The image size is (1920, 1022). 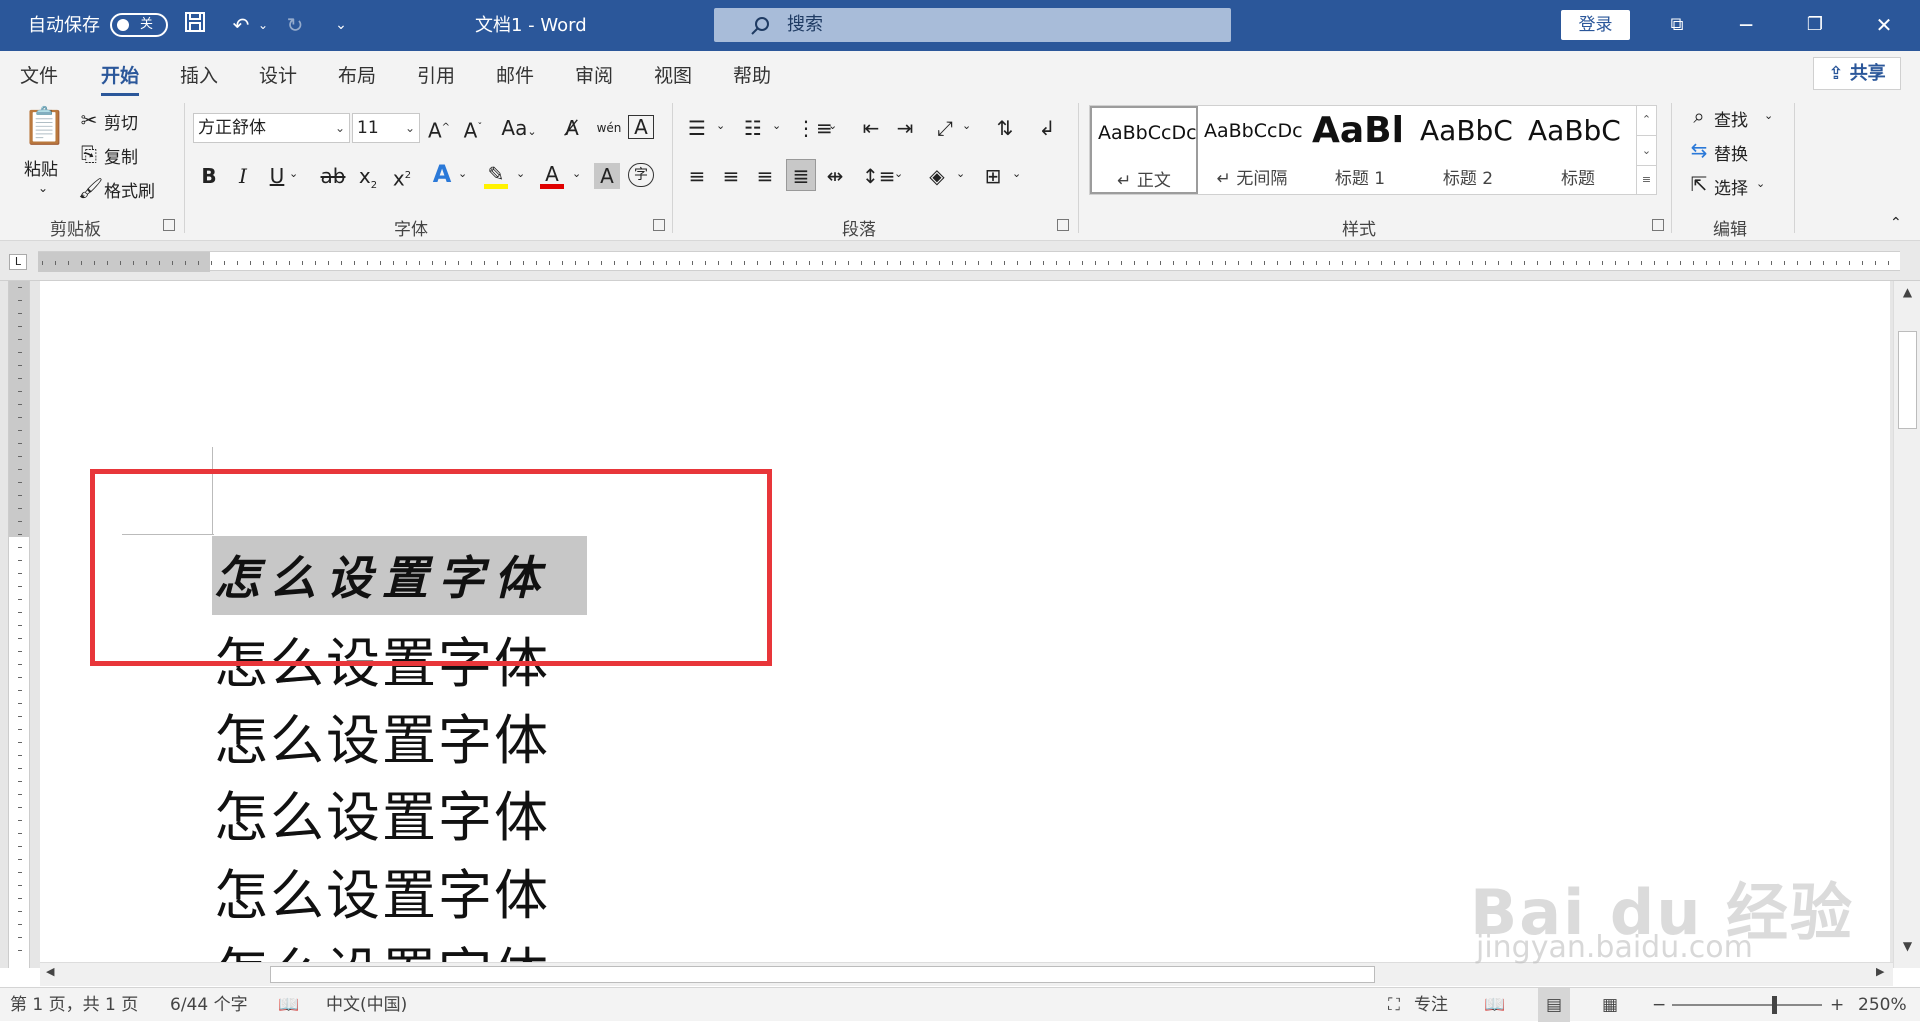 I want to click on distributed-icon: ⇹, so click(x=835, y=176).